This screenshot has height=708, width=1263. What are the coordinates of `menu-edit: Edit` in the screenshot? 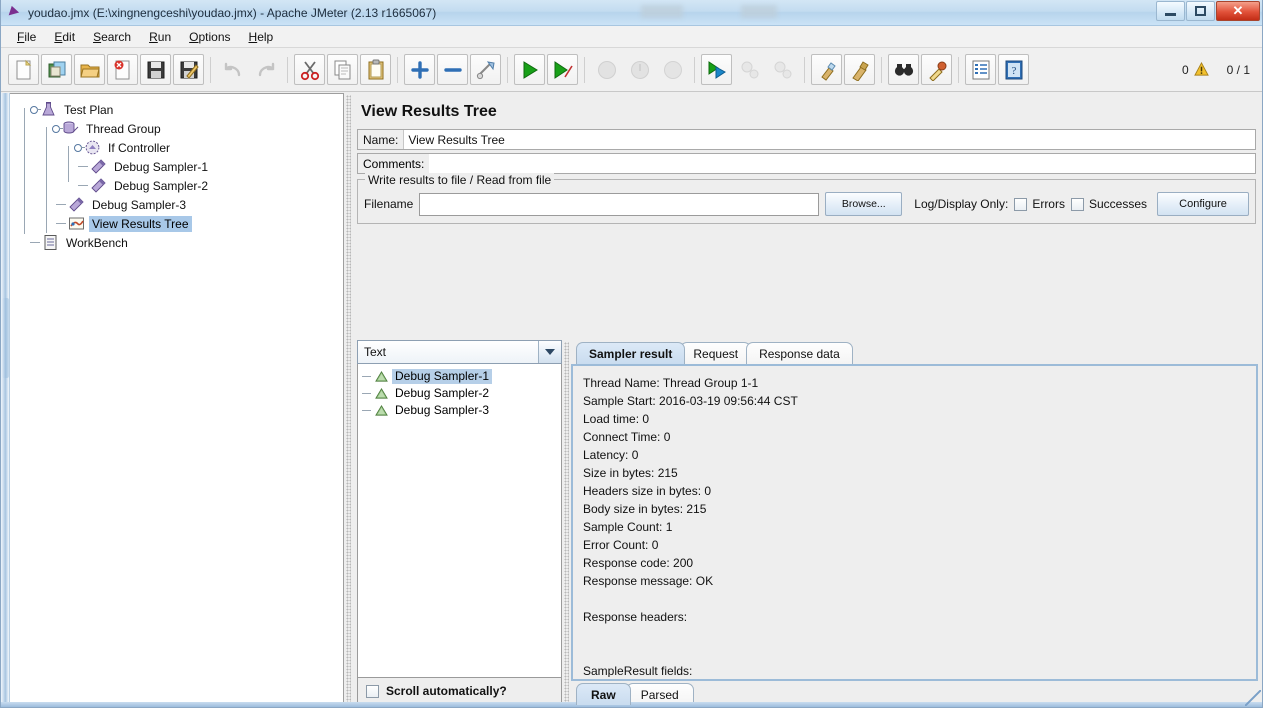 It's located at (64, 37).